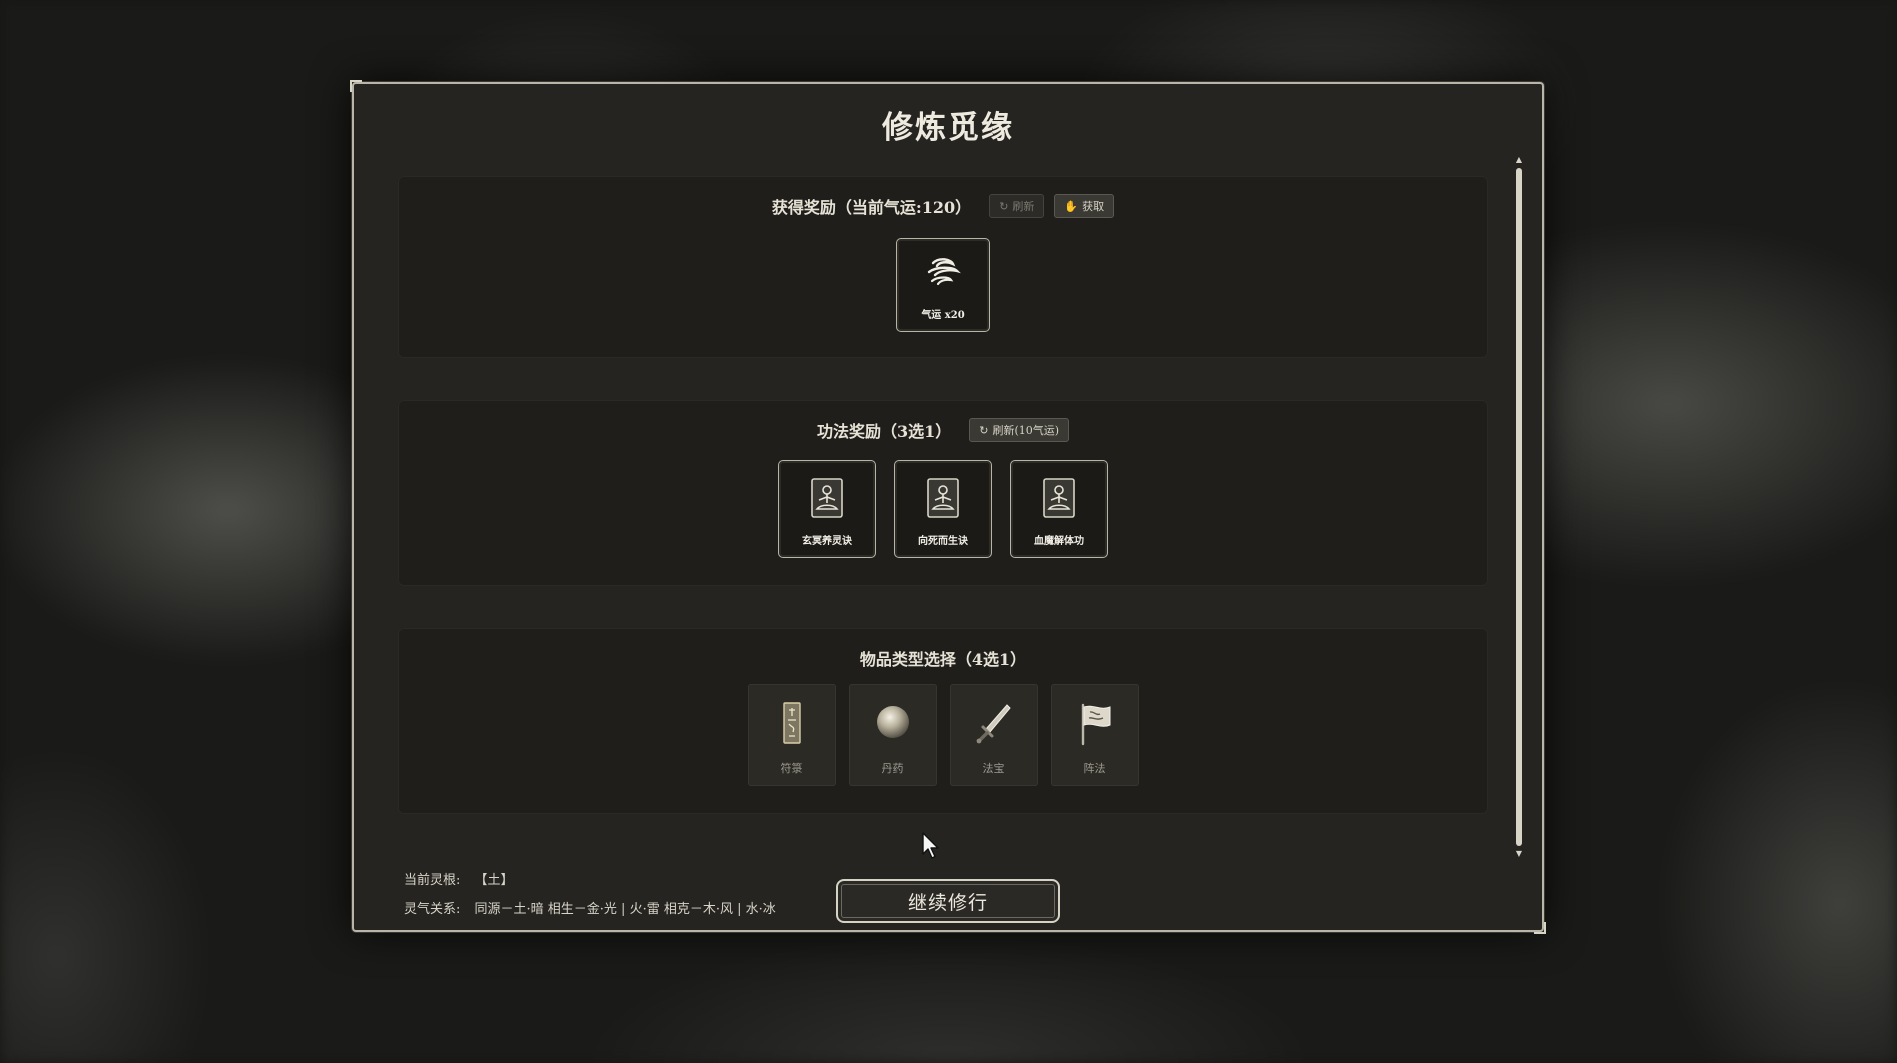 The height and width of the screenshot is (1063, 1897). I want to click on technique-section-title: 功法奖励（3选1）, so click(884, 431).